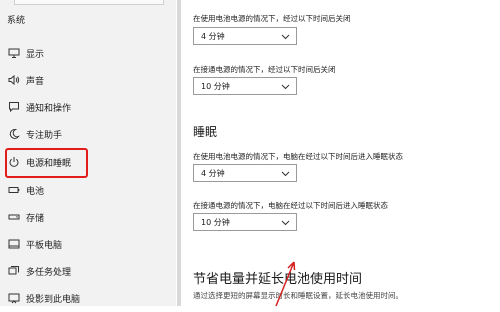 The height and width of the screenshot is (312, 500). Describe the element at coordinates (14, 190) in the screenshot. I see `battery-icon` at that location.